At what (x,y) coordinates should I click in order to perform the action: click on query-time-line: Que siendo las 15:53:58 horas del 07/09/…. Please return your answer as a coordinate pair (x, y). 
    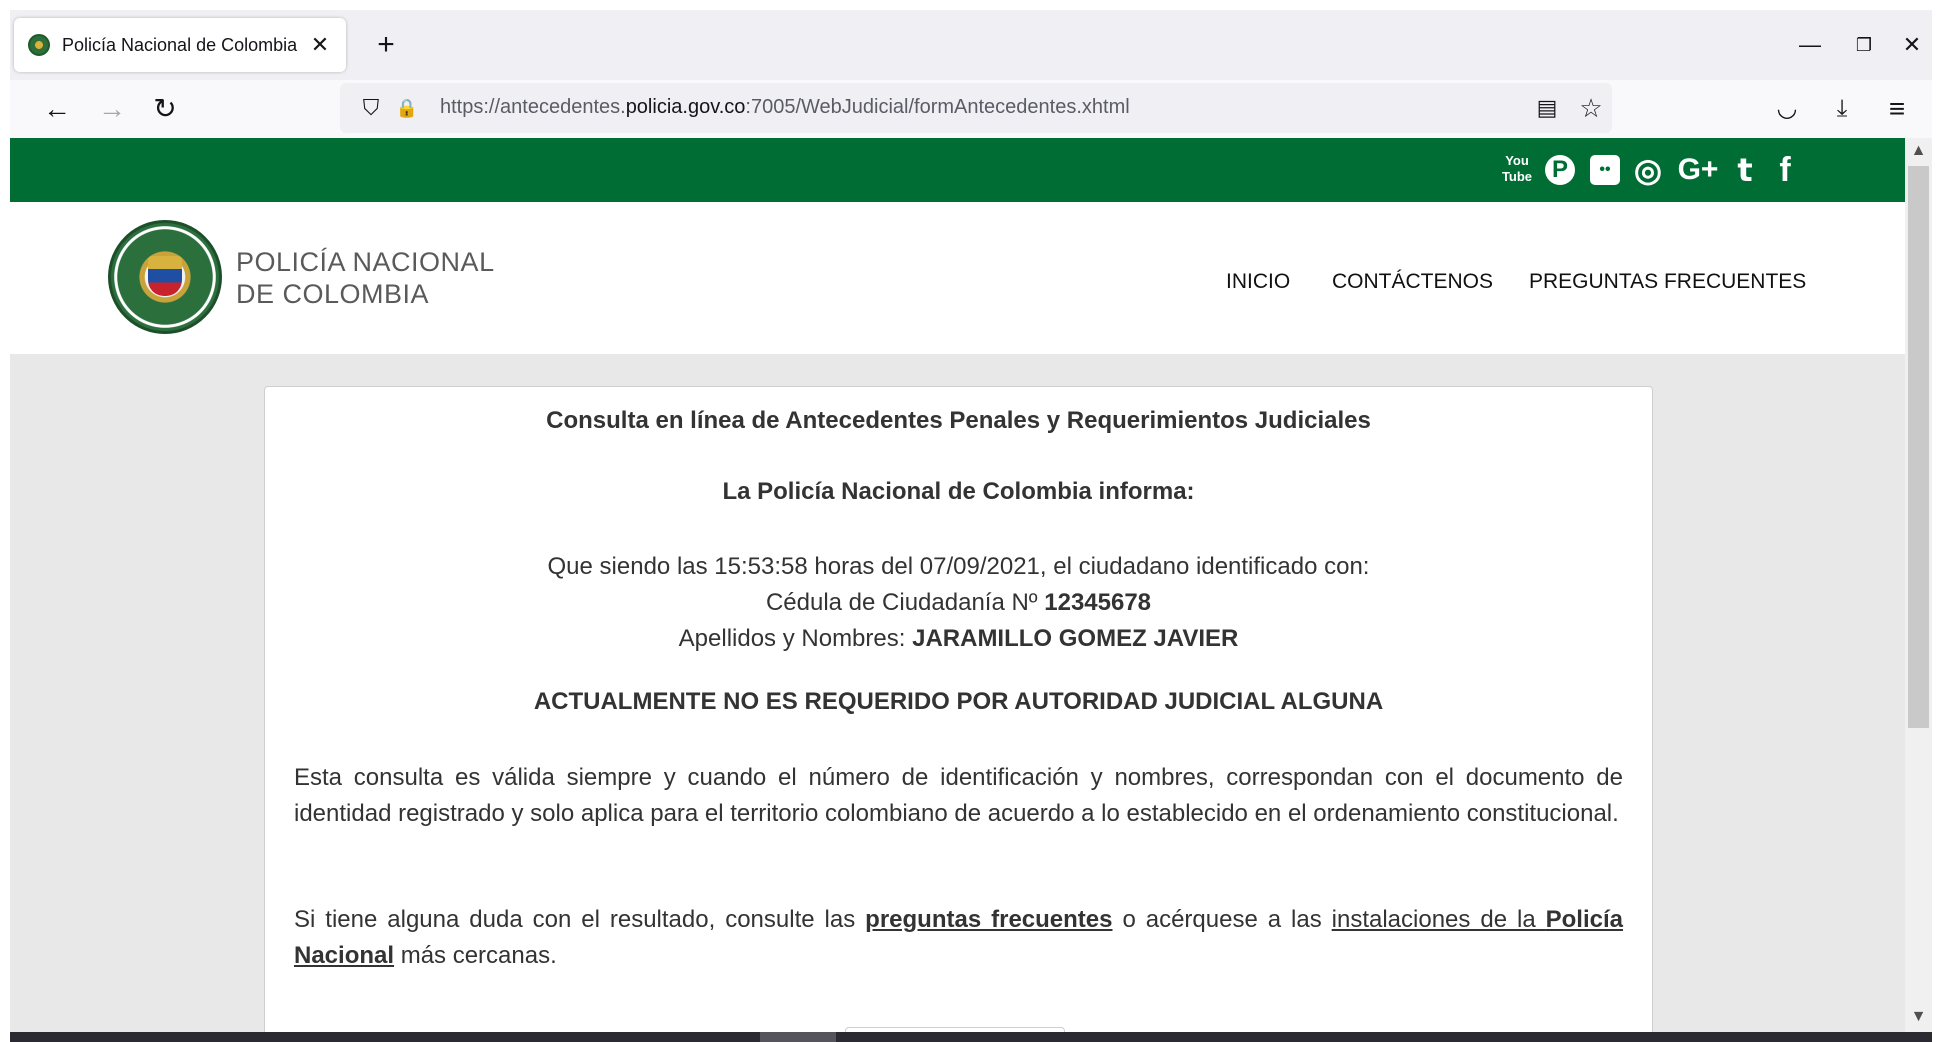
    Looking at the image, I should click on (958, 566).